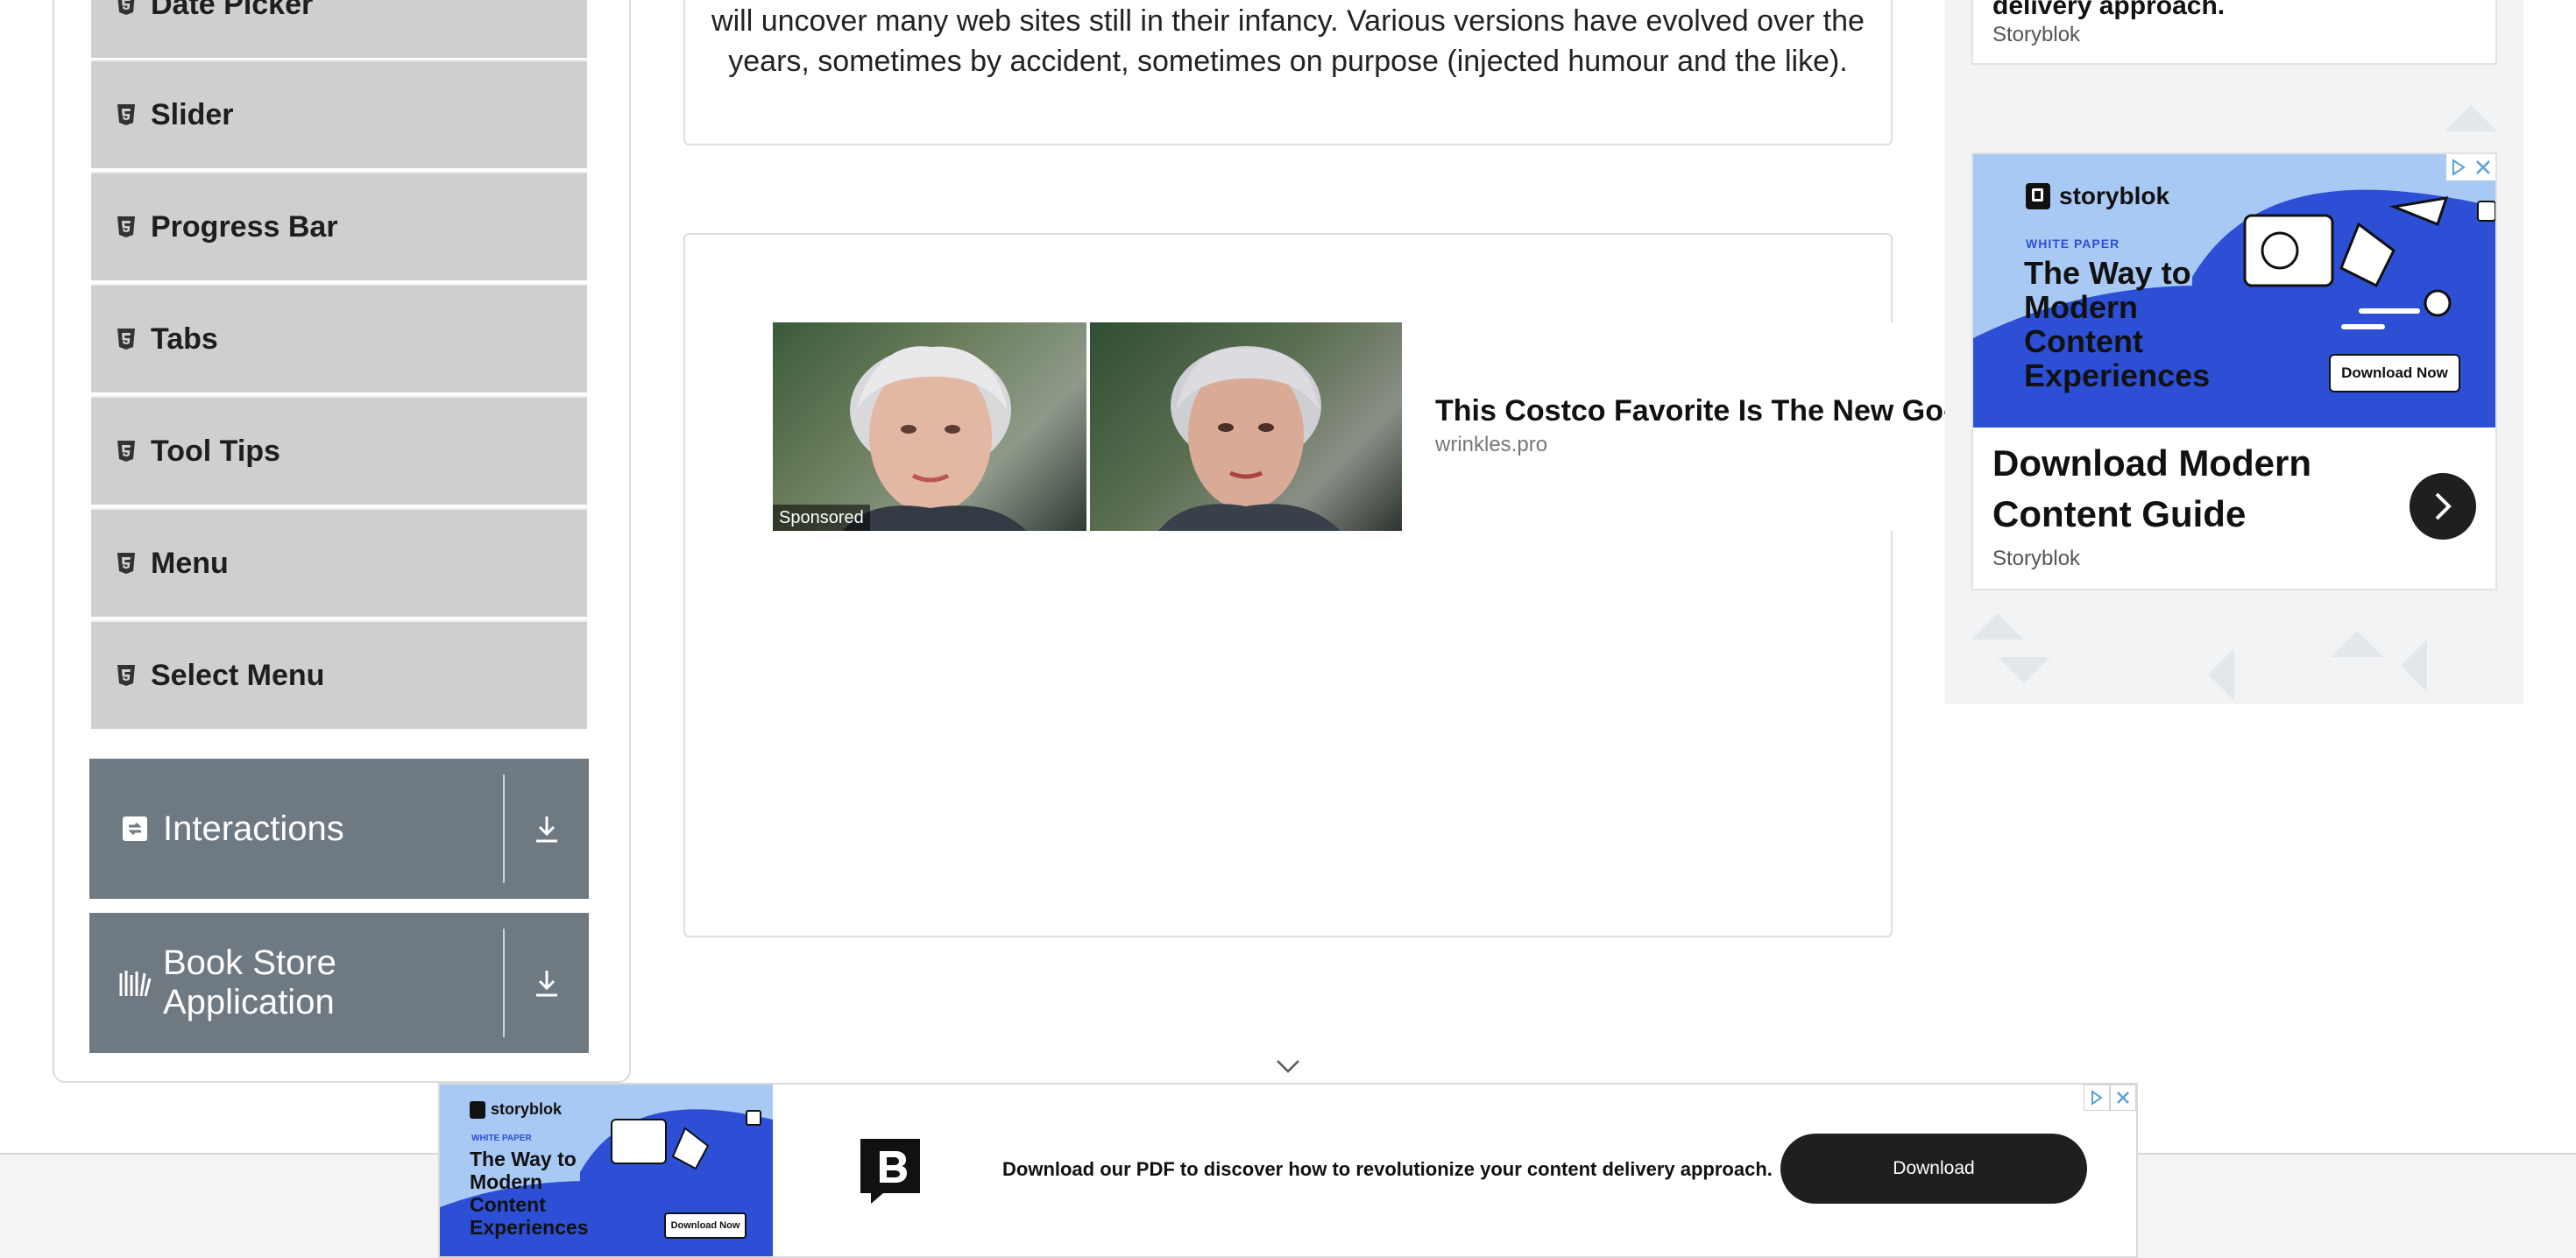 The height and width of the screenshot is (1258, 2576). What do you see at coordinates (184, 339) in the screenshot?
I see `sidebar-item-label: Tabs` at bounding box center [184, 339].